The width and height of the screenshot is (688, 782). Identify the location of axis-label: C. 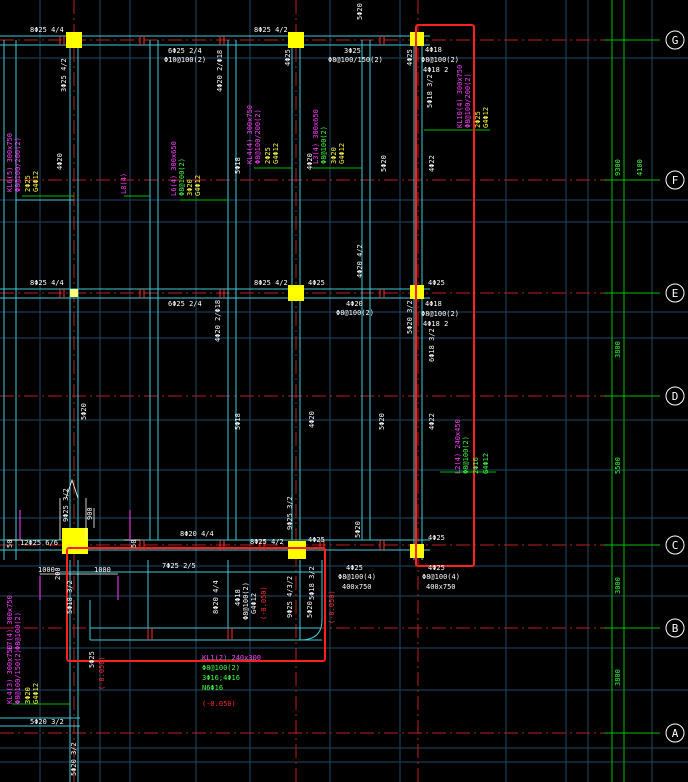
(675, 545).